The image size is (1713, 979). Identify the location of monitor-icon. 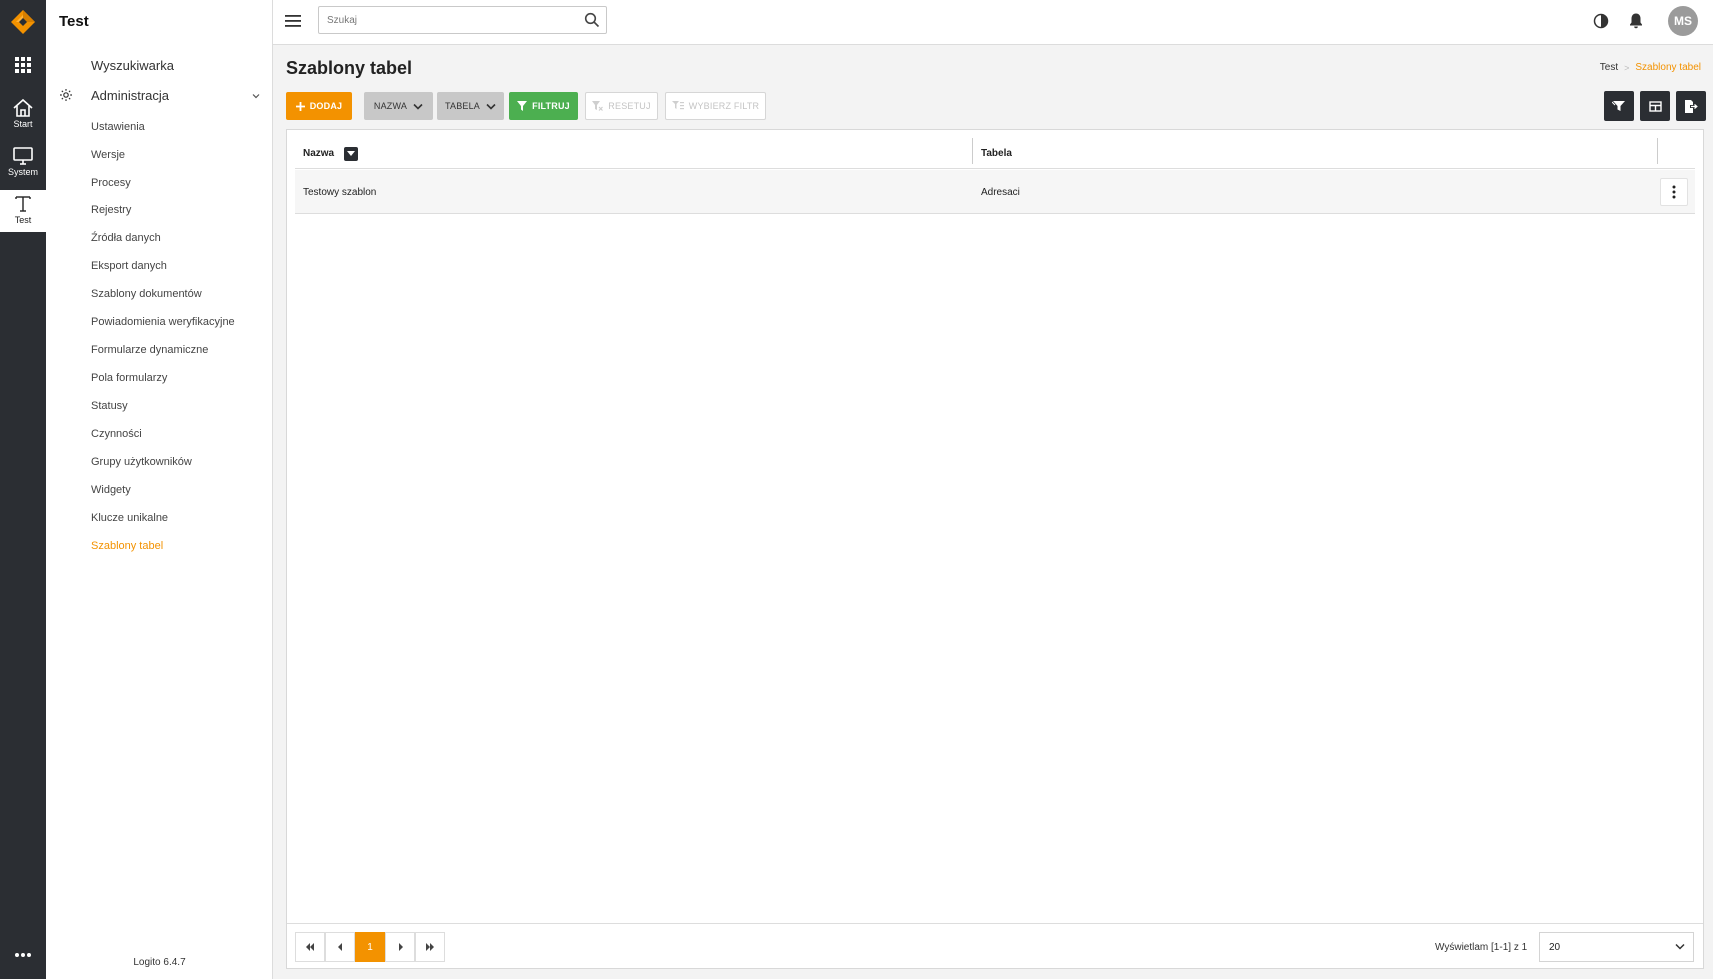
(23, 156).